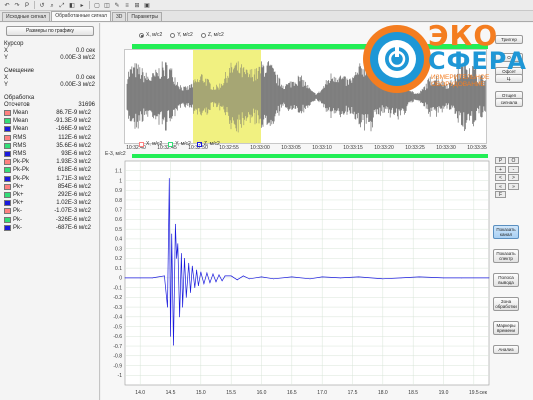 This screenshot has width=533, height=400. What do you see at coordinates (117, 357) in the screenshot?
I see `y-tick-label: -0.8` at bounding box center [117, 357].